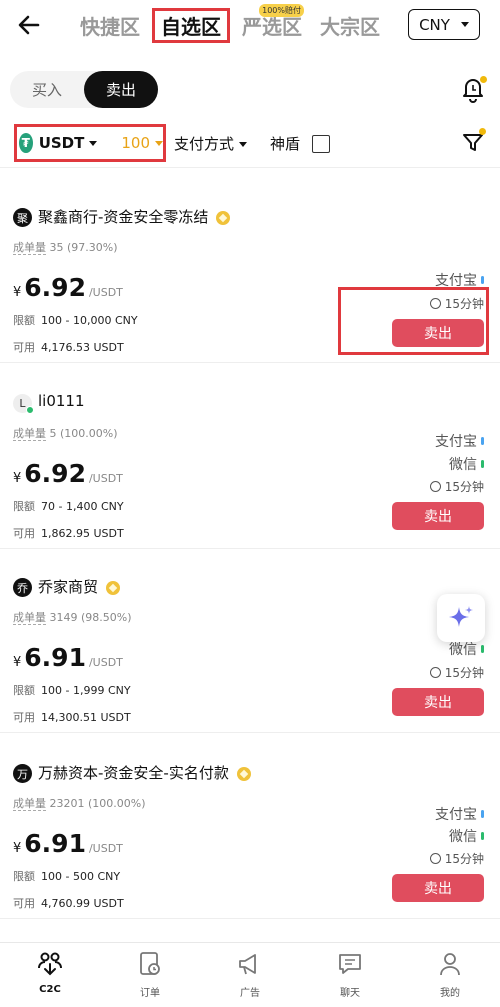 This screenshot has width=500, height=1007. What do you see at coordinates (123, 217) in the screenshot?
I see `merchant-name-text: 聚鑫商行-资金安全零冻结` at bounding box center [123, 217].